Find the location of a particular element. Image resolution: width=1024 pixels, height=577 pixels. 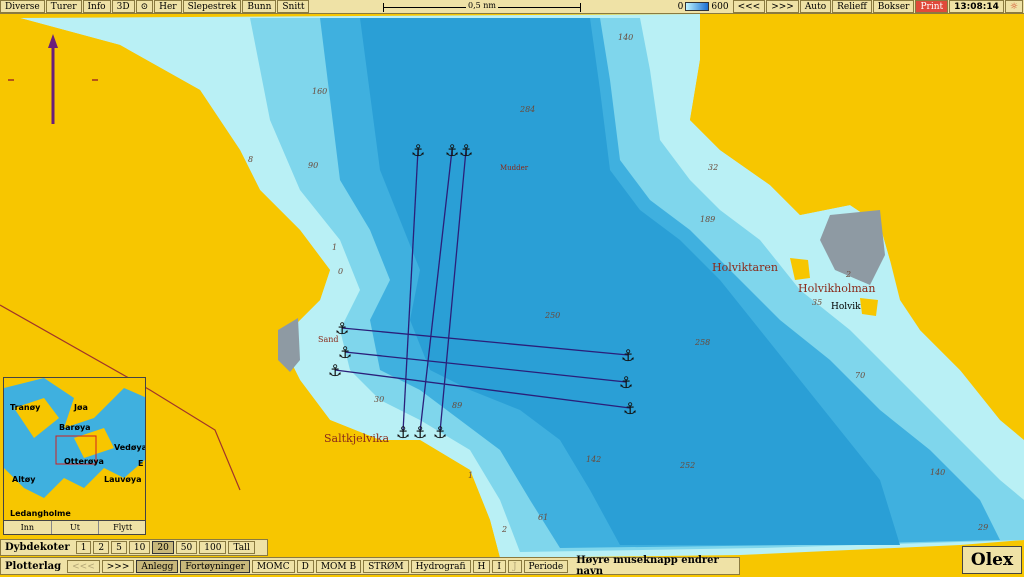

minimap-label: Vedøya is located at coordinates (130, 447).